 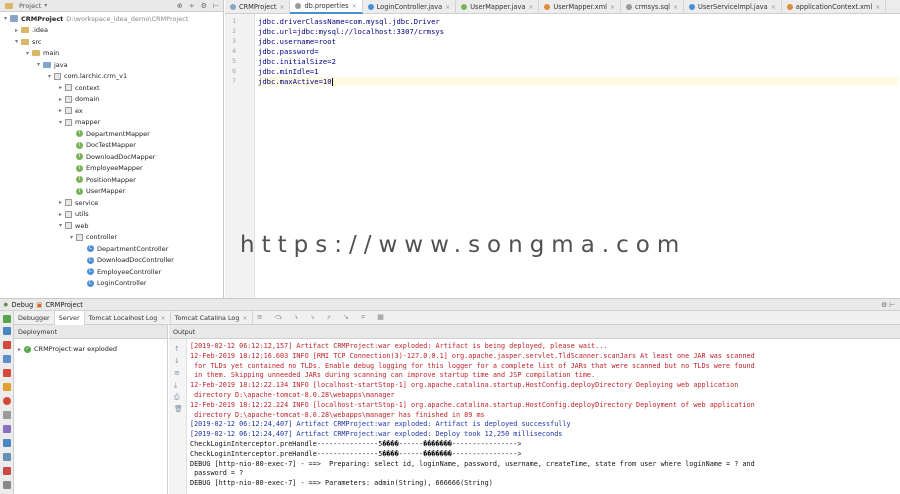 What do you see at coordinates (297, 61) in the screenshot?
I see `code-line: jdbc.initialSize=2` at bounding box center [297, 61].